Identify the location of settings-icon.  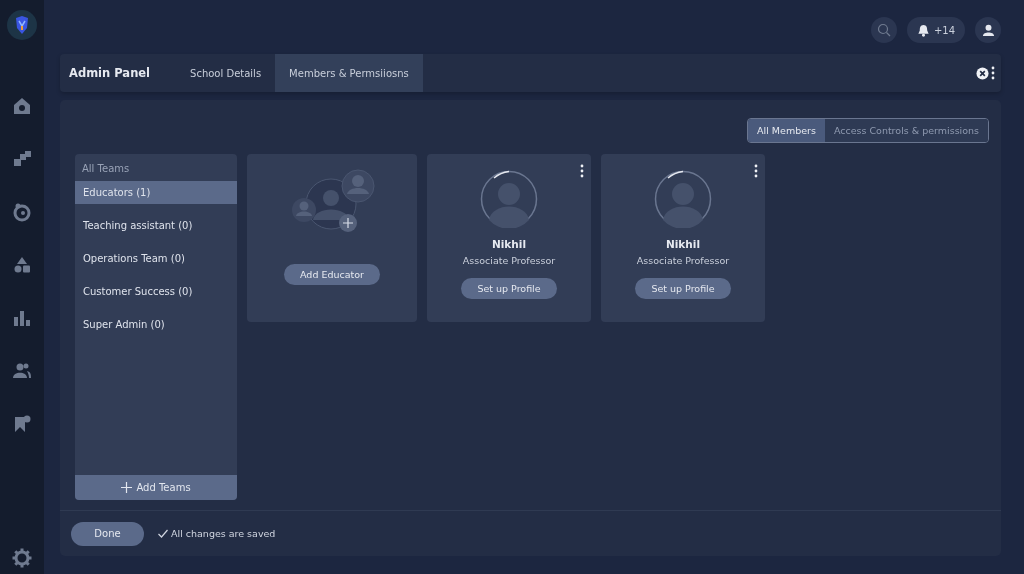
(22, 558).